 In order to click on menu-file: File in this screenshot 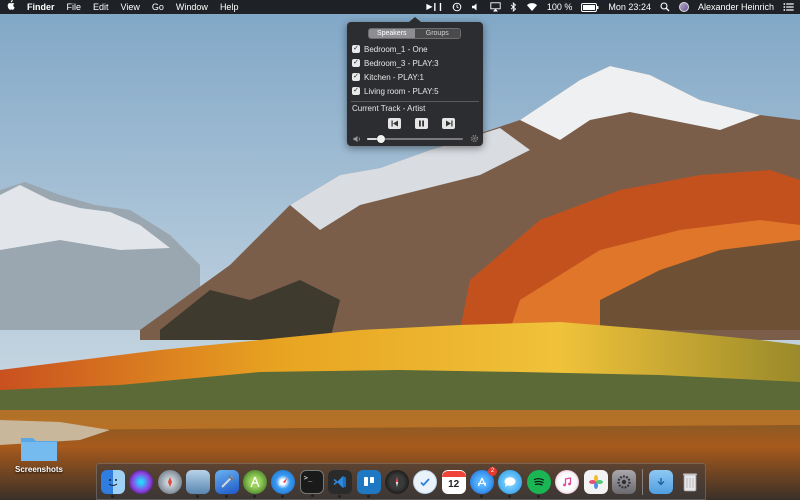, I will do `click(74, 7)`.